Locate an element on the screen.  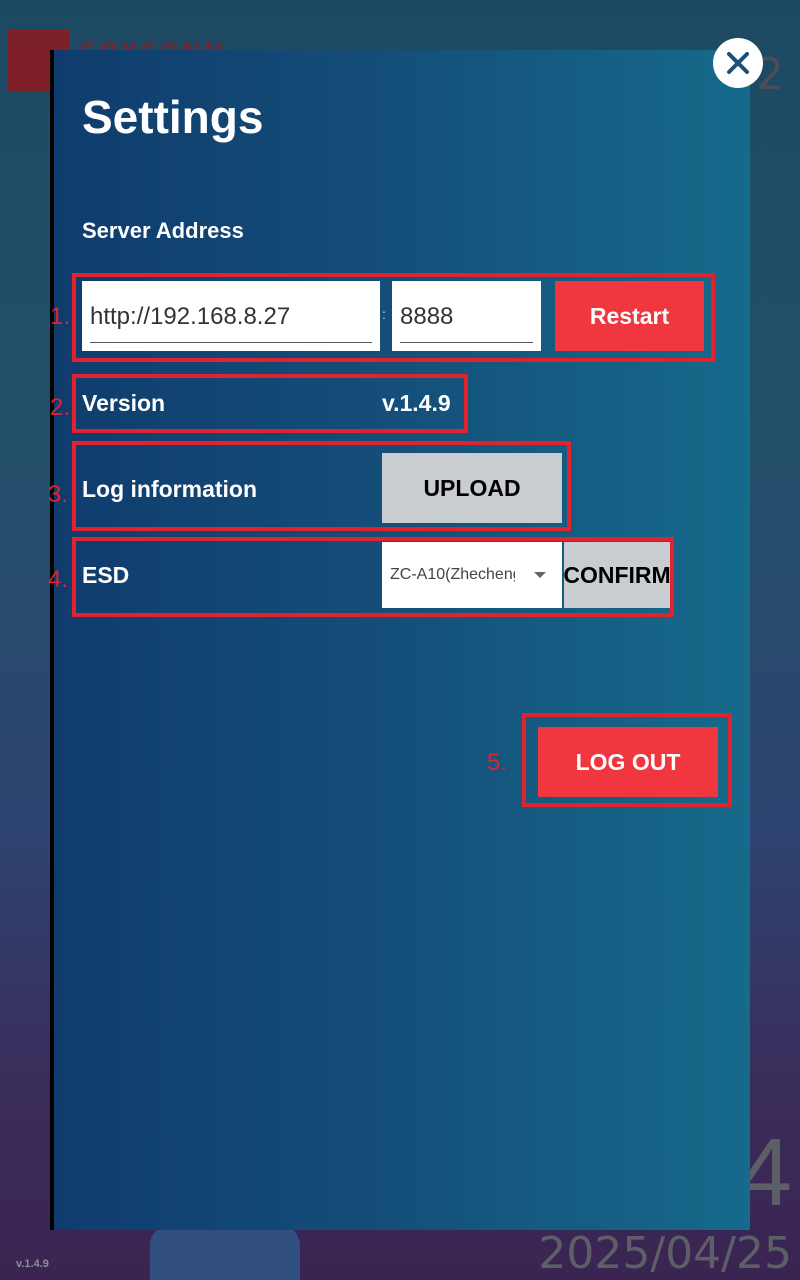
annotation-number-2: 2. is located at coordinates (60, 407).